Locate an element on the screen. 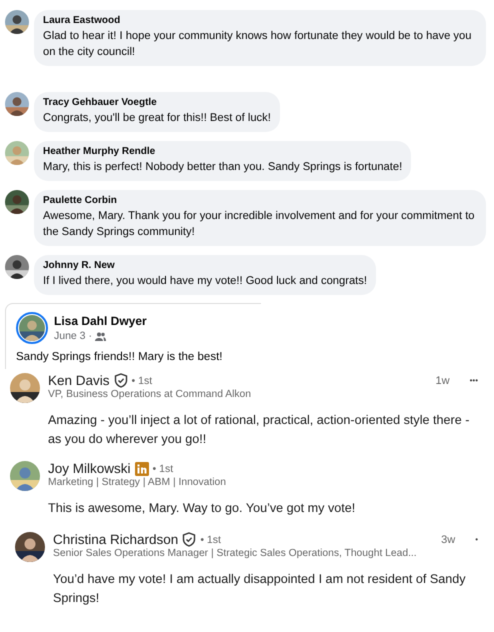 The image size is (494, 632). post-text: Sandy Springs friends!! Mary is the best! is located at coordinates (120, 357).